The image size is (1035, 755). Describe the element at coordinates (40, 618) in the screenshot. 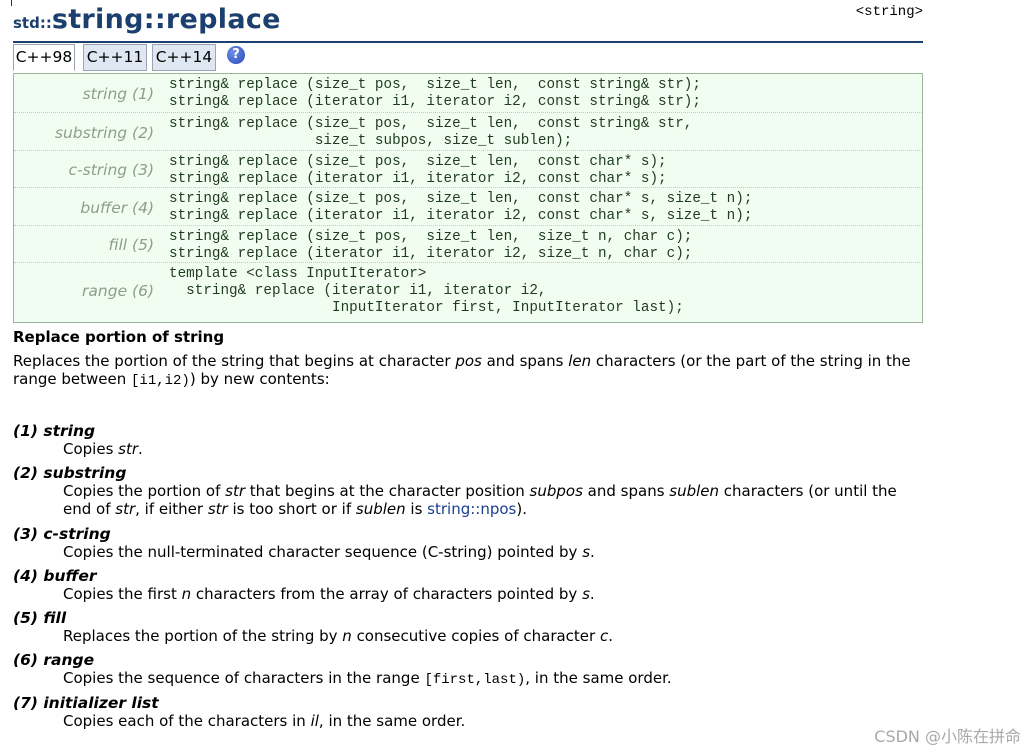

I see `overload-heading: (5) fill` at that location.